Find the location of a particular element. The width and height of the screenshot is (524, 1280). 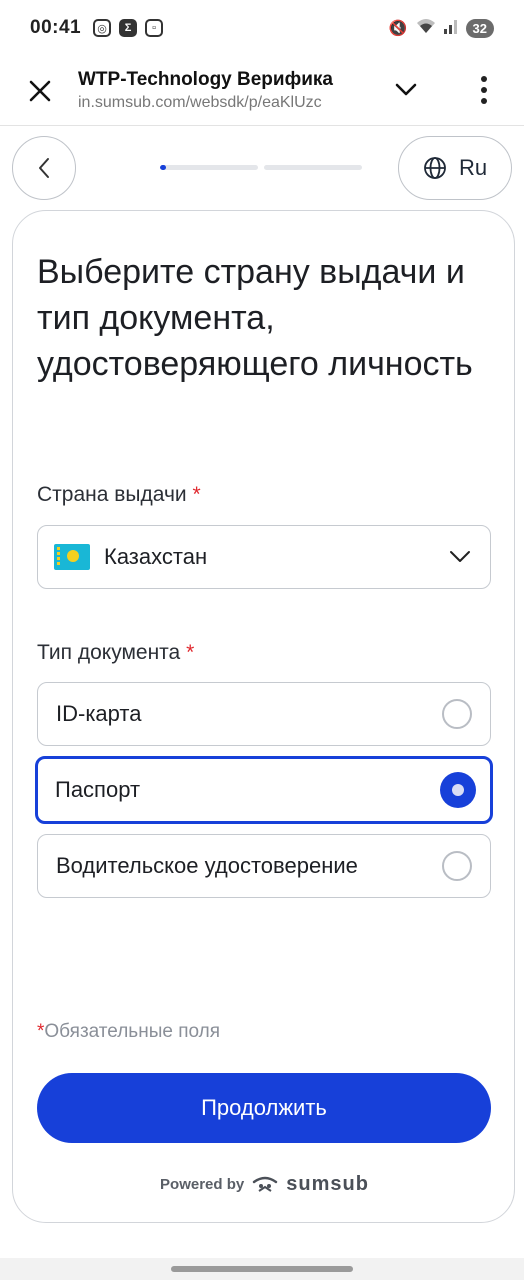

globe-icon is located at coordinates (435, 168).